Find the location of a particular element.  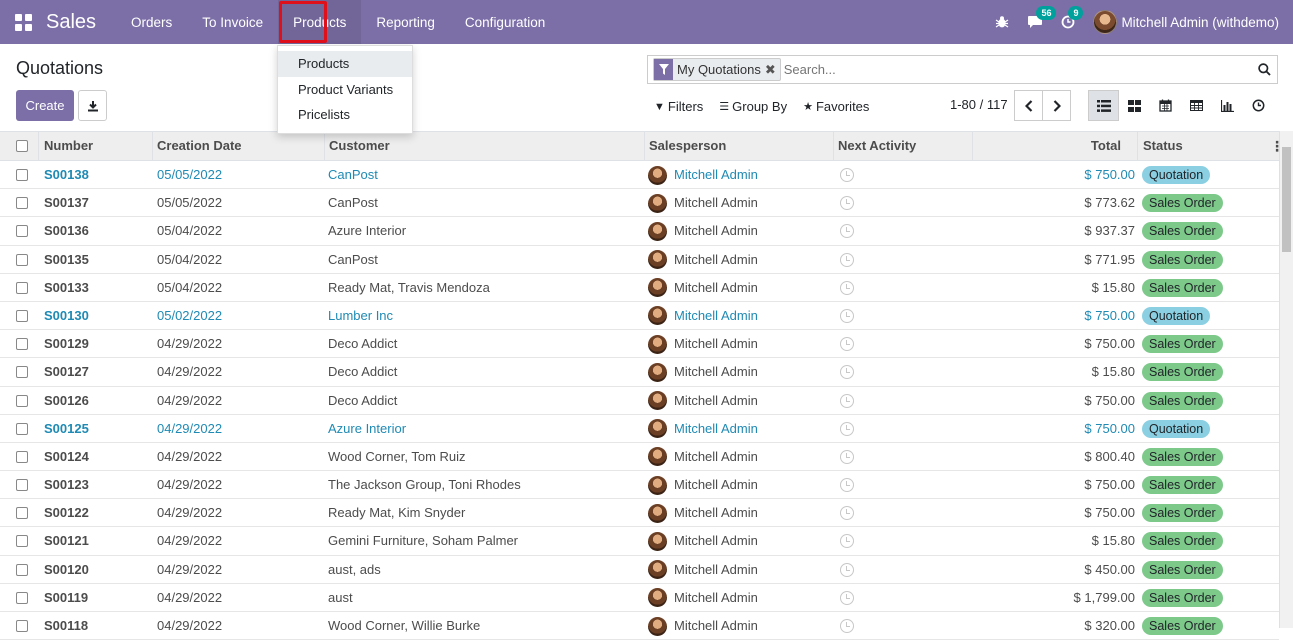

column-status: Status is located at coordinates (1163, 146).